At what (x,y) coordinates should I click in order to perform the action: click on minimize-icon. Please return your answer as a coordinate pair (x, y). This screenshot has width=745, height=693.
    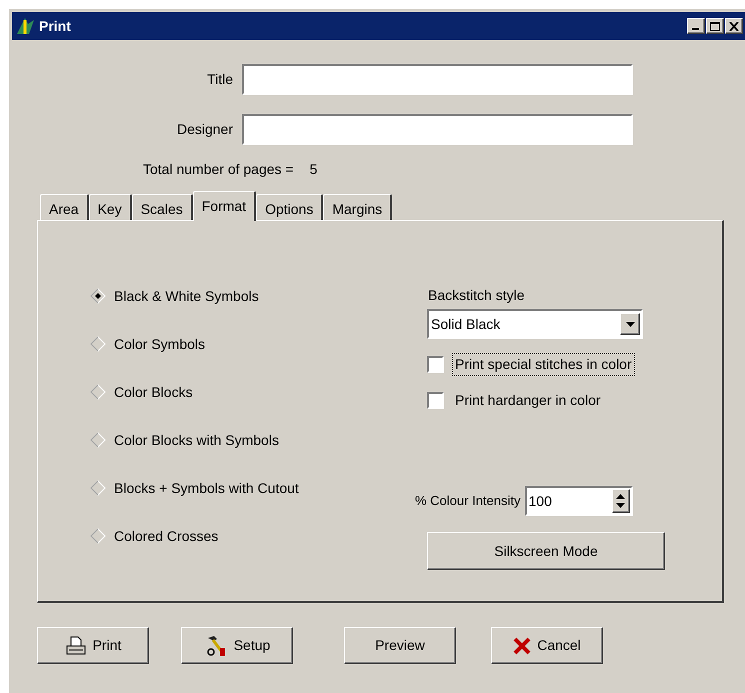
    Looking at the image, I should click on (695, 29).